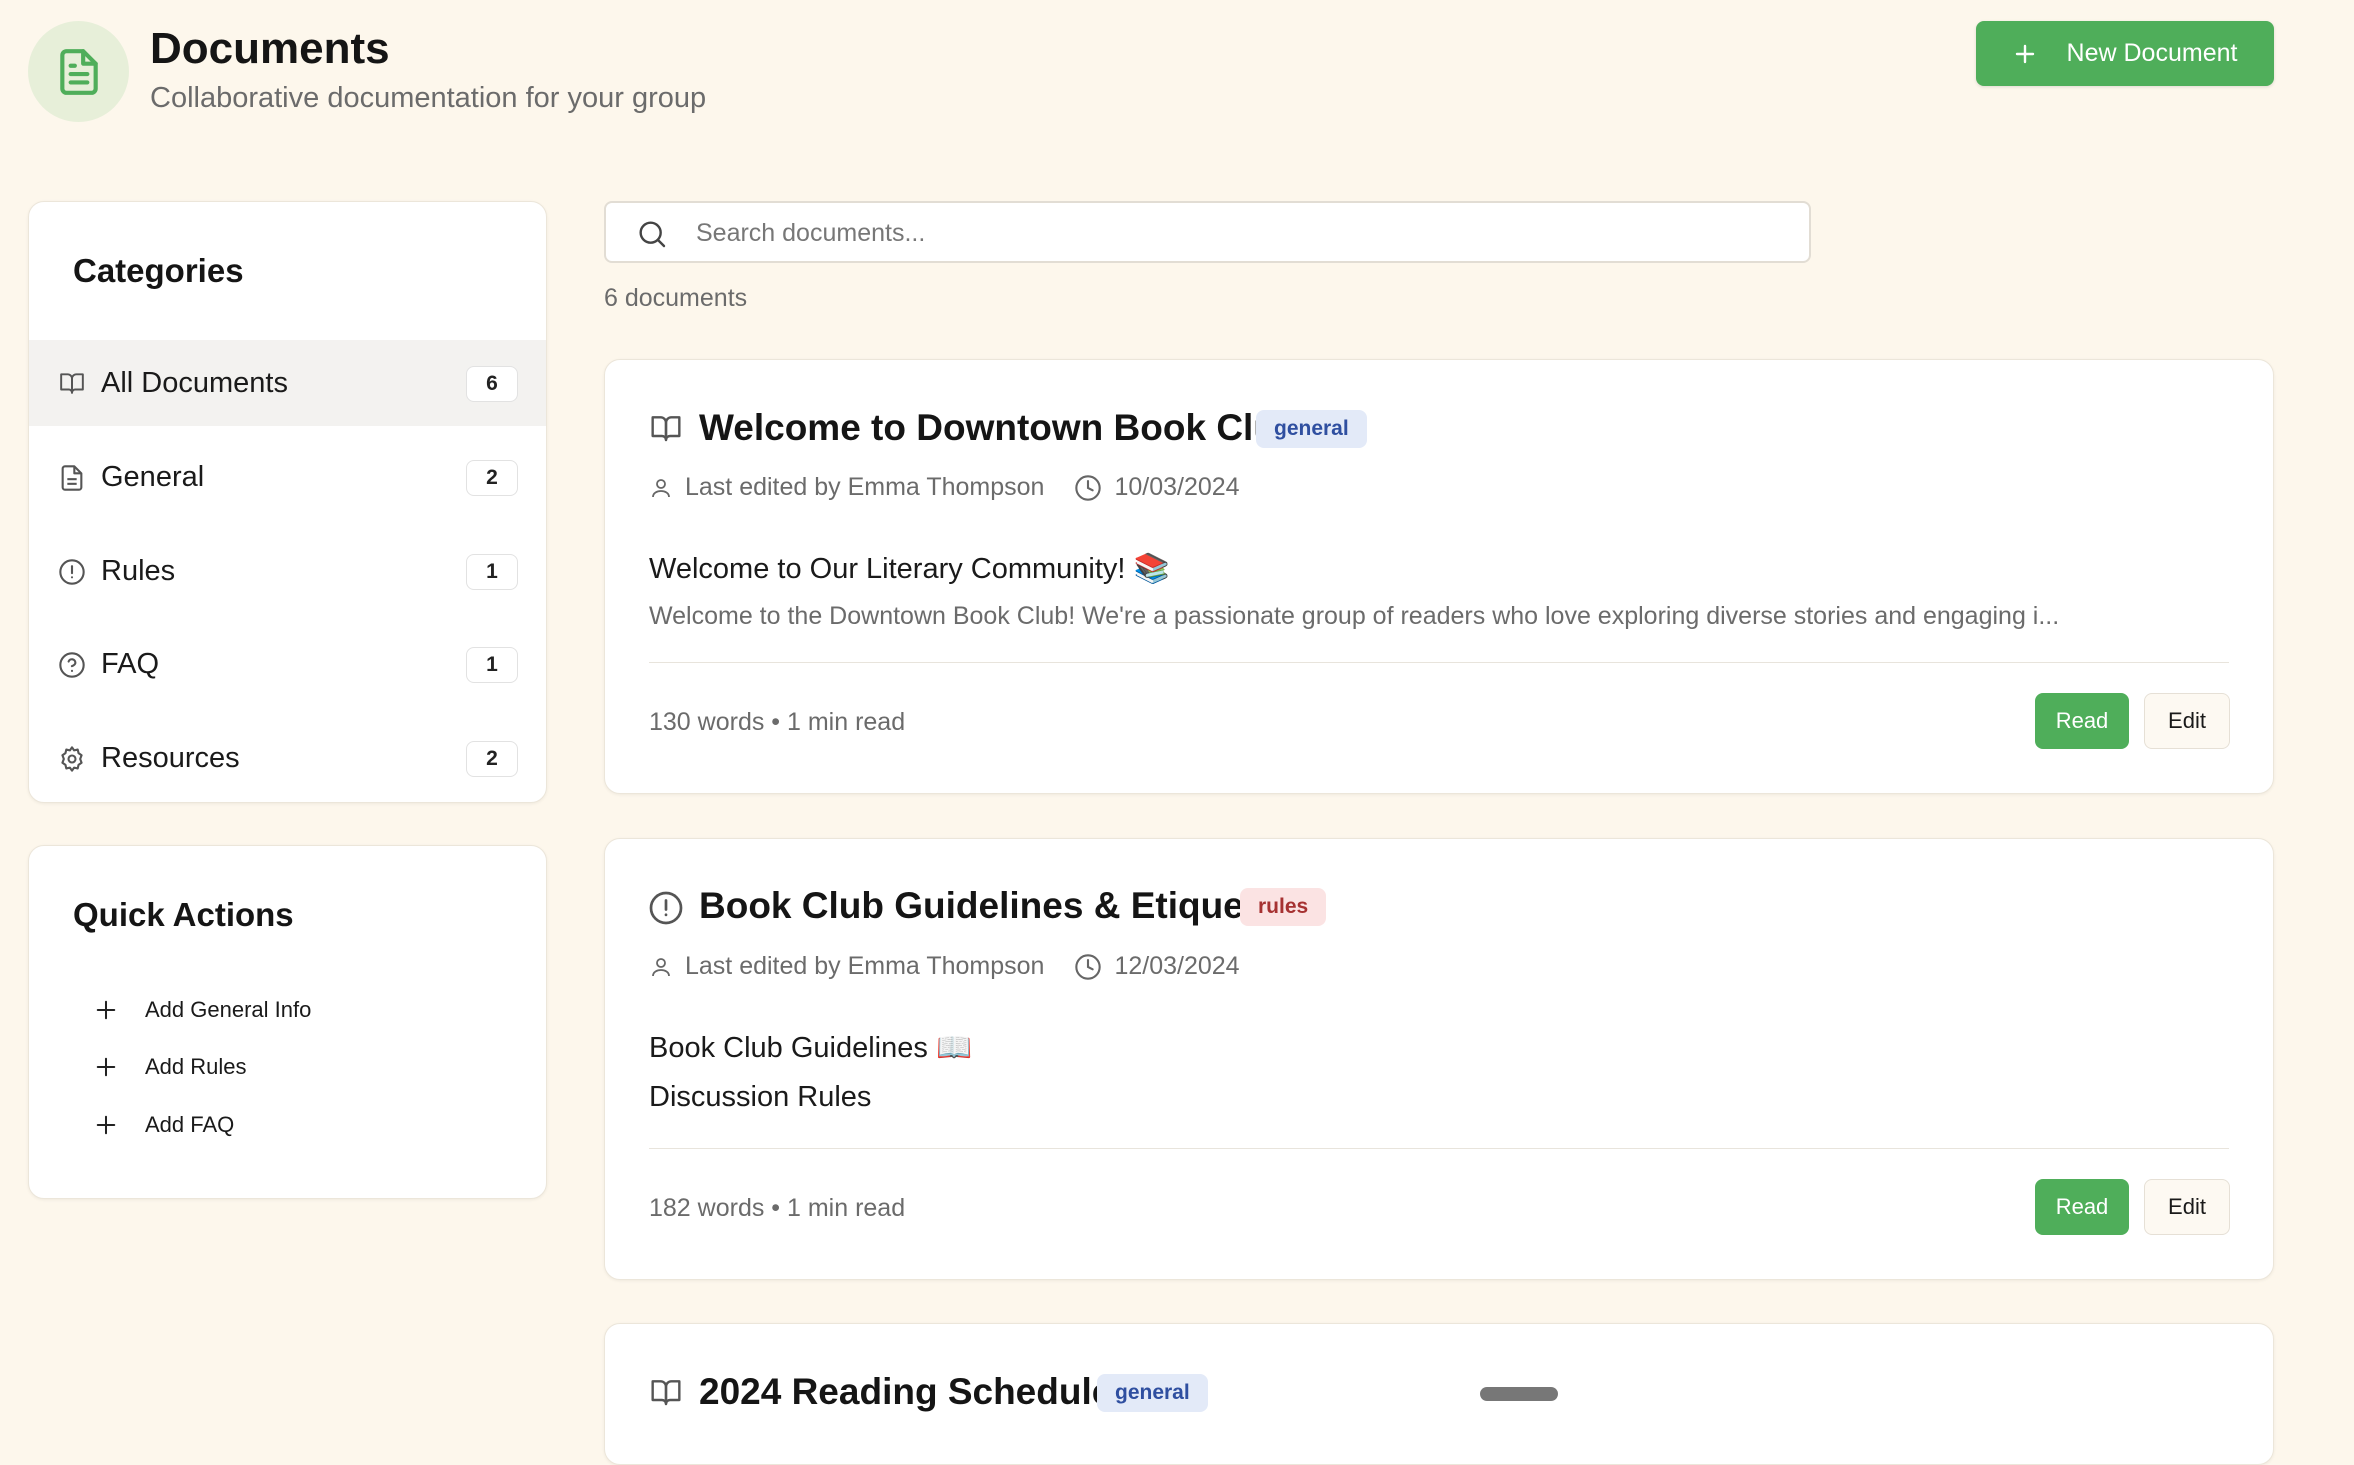 The width and height of the screenshot is (2354, 1465). What do you see at coordinates (194, 382) in the screenshot?
I see `category-label: All Documents` at bounding box center [194, 382].